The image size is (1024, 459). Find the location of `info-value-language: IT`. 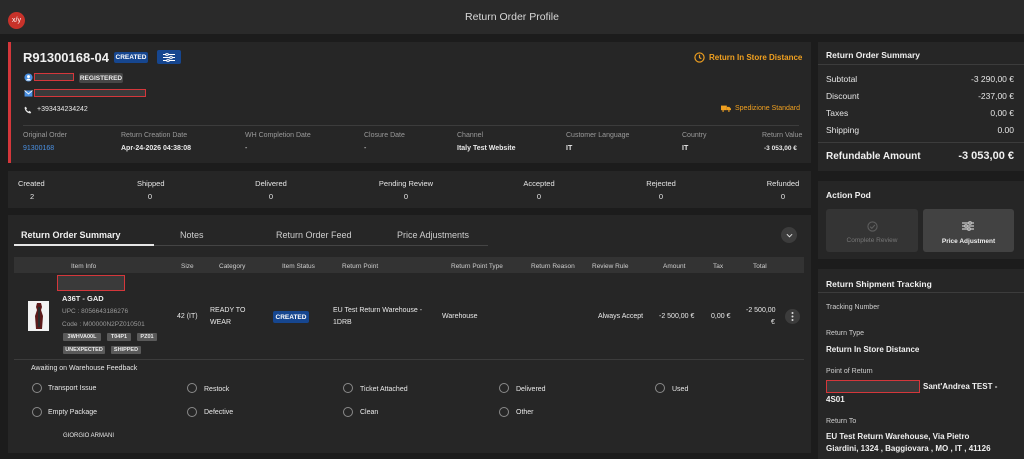

info-value-language: IT is located at coordinates (569, 148).